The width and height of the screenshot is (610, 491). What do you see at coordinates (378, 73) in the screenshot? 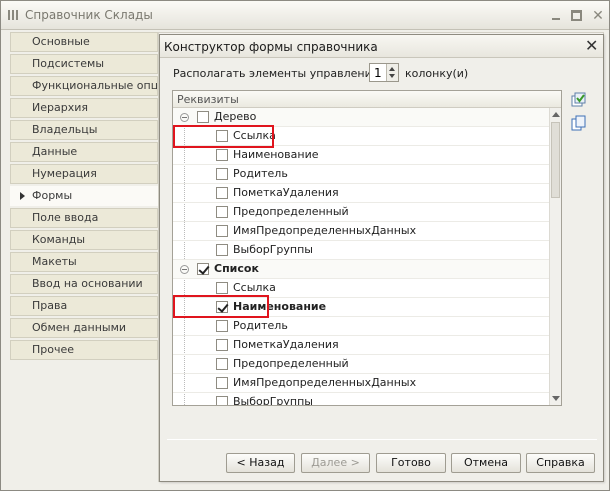
I see `columns-value: 1` at bounding box center [378, 73].